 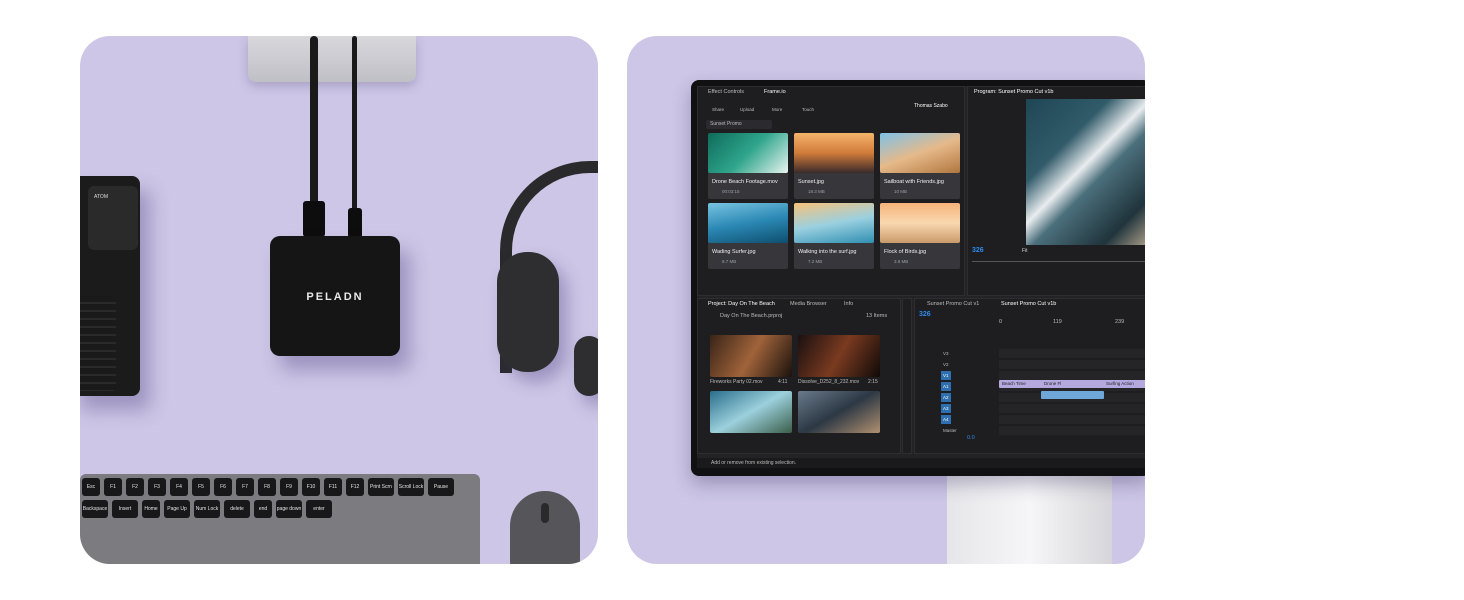 I want to click on media-tile: Sailboat with Friends.jpg 10 MB, so click(x=920, y=166).